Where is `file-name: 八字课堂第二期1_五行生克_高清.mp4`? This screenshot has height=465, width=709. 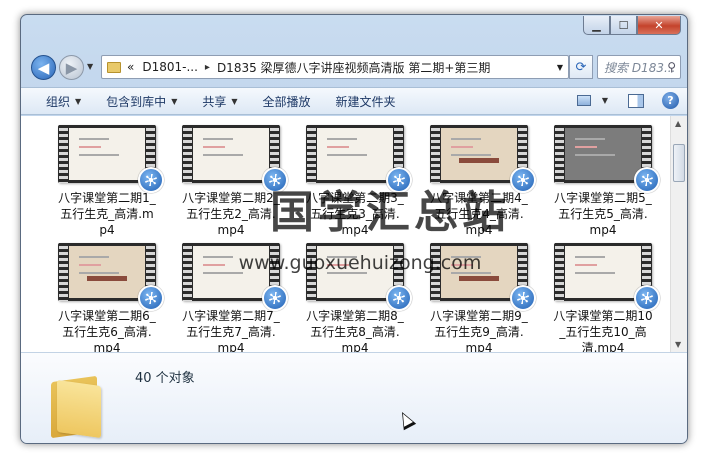
file-name: 八字课堂第二期1_五行生克_高清.mp4 is located at coordinates (107, 214).